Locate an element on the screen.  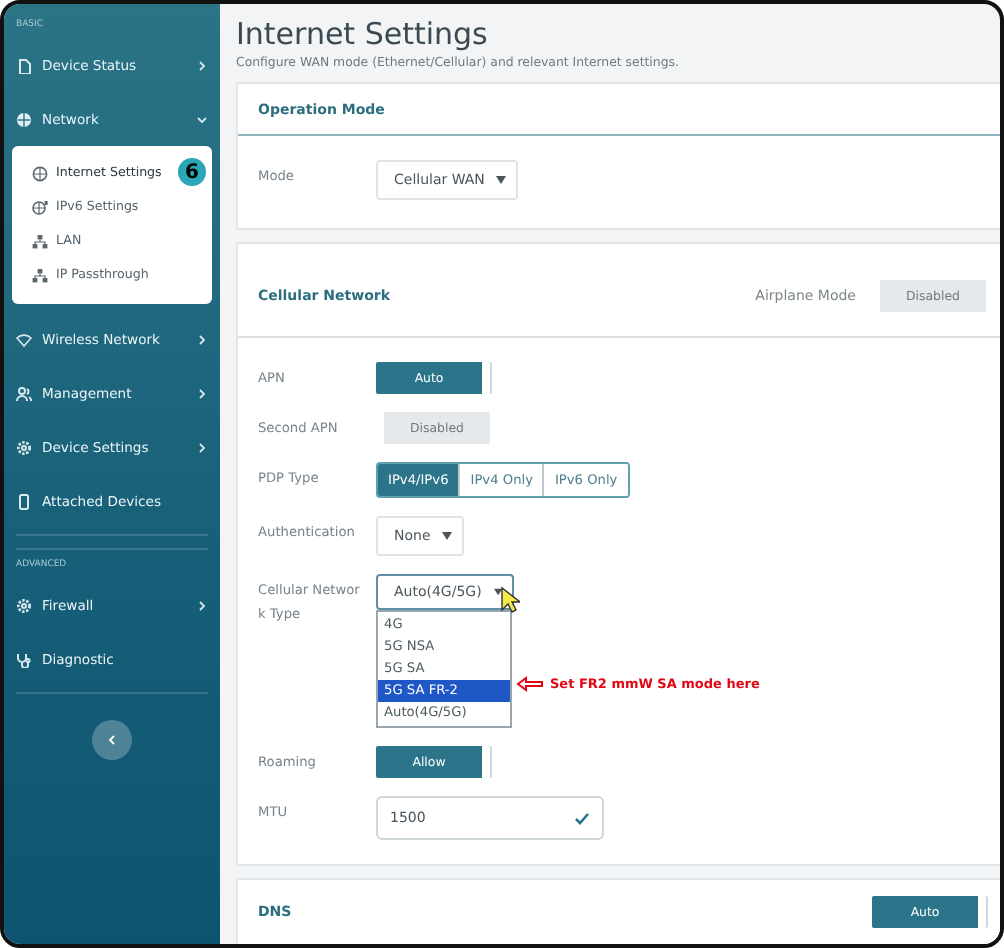
document-icon is located at coordinates (24, 65).